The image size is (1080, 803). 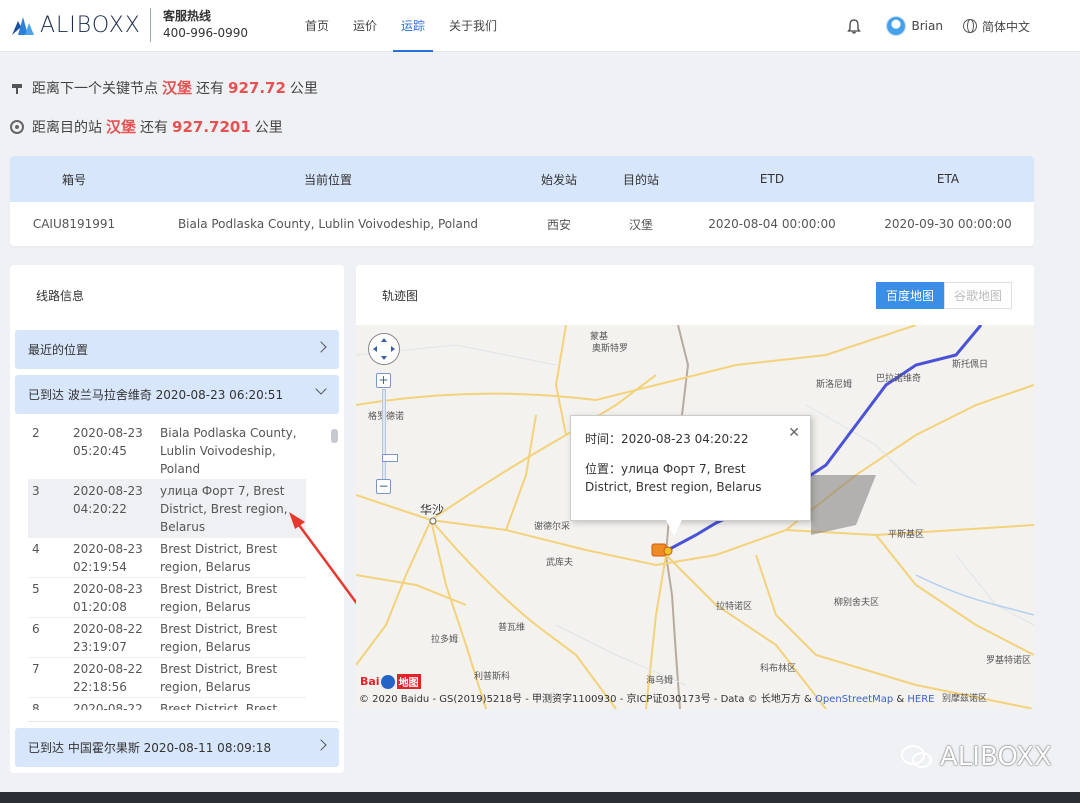 I want to click on zoom-thumb, so click(x=390, y=458).